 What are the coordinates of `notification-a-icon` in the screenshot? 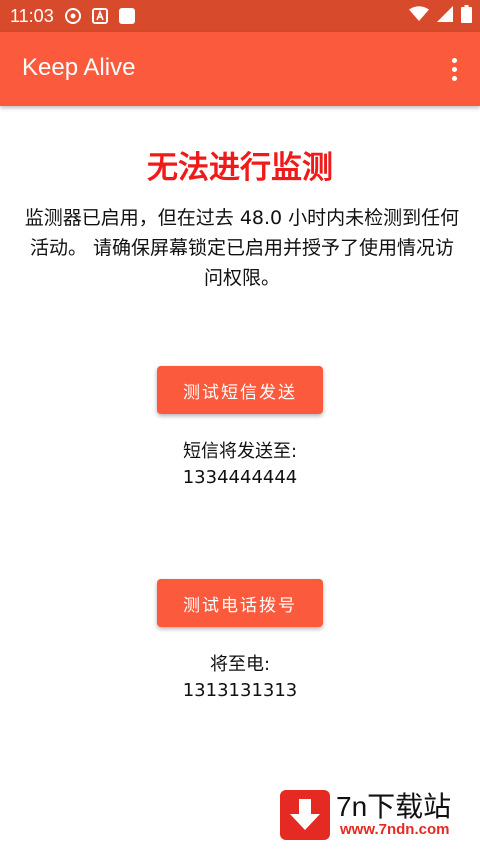 It's located at (99, 16).